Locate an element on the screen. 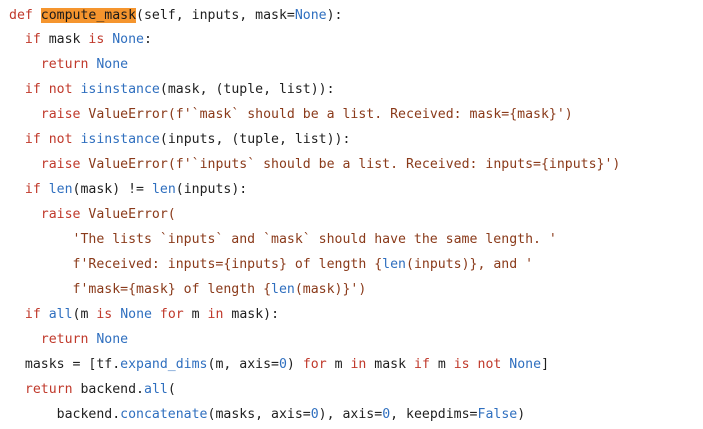 The height and width of the screenshot is (429, 703). code-token: False is located at coordinates (497, 414).